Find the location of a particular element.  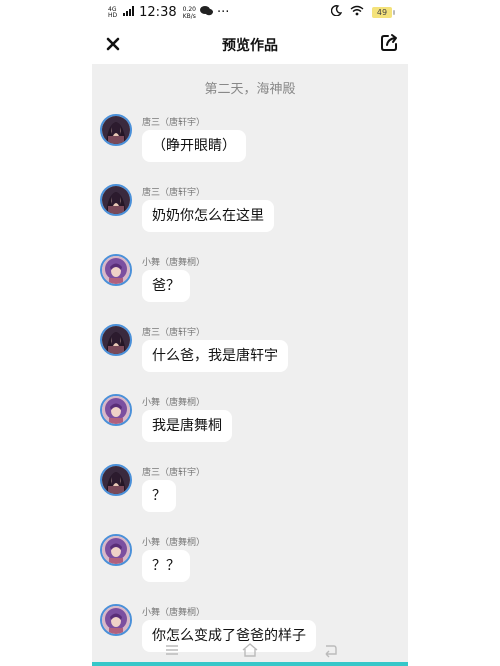

message-bubble: ？ is located at coordinates (159, 496).